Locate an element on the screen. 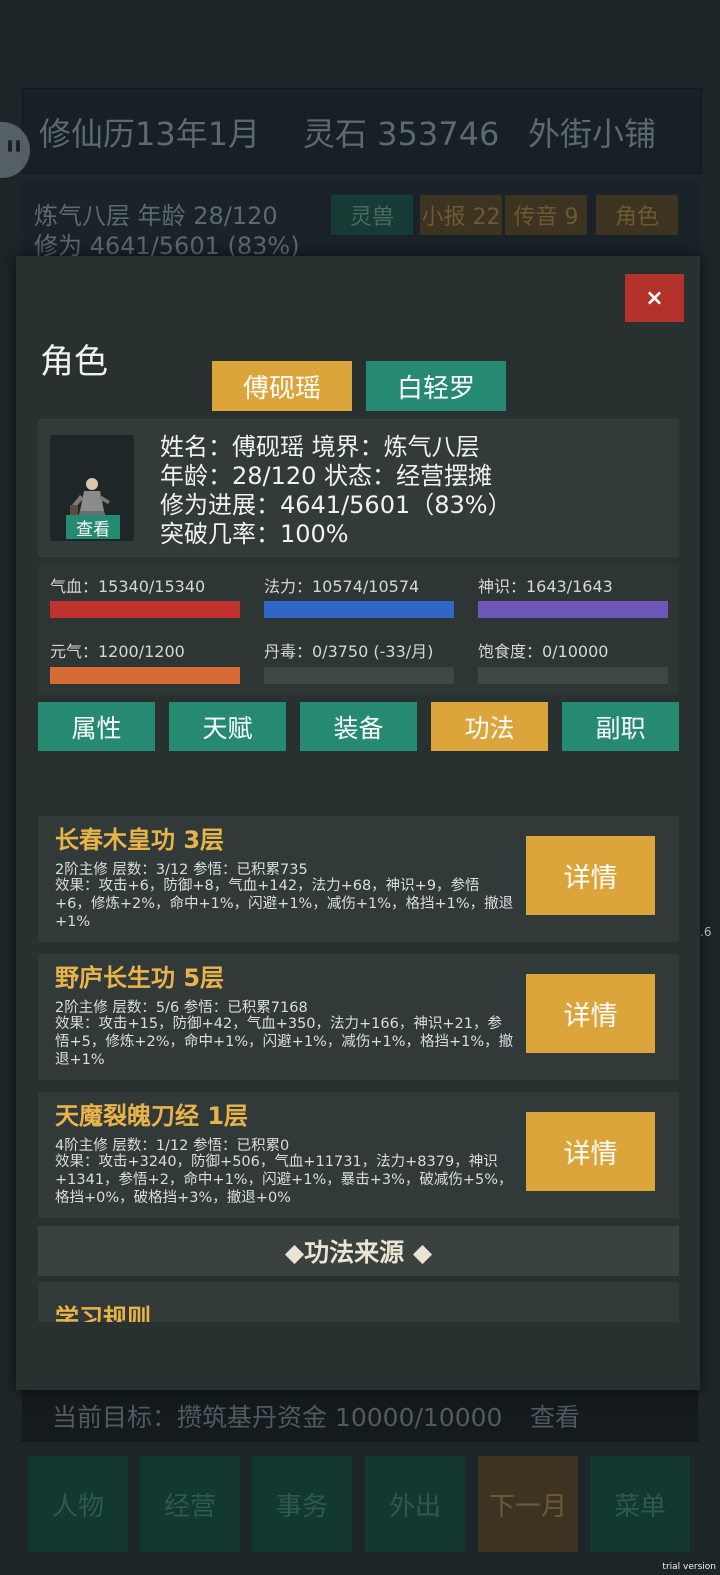 The width and height of the screenshot is (720, 1575). technique-source-header: ◆功法来源 ◆ is located at coordinates (358, 1251).